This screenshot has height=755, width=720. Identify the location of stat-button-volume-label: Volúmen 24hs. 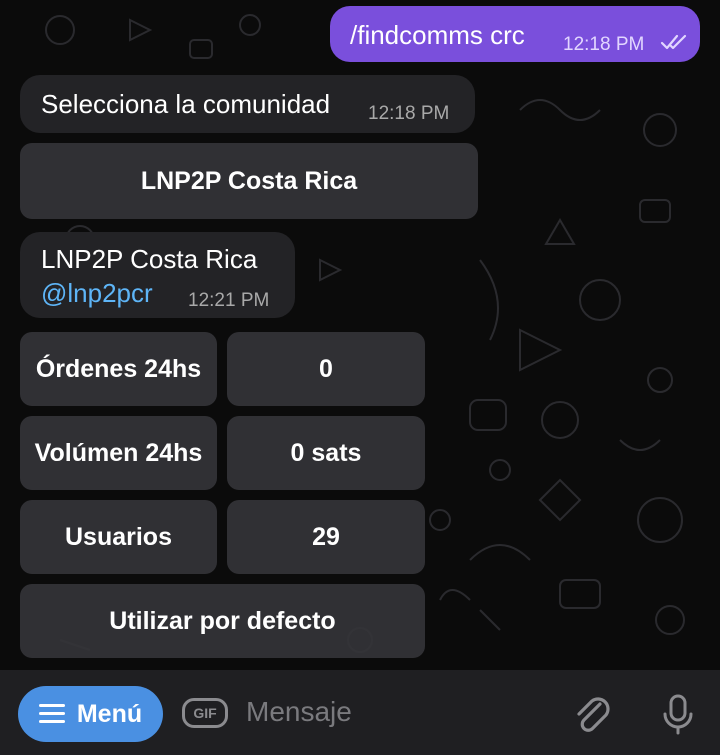
(118, 453).